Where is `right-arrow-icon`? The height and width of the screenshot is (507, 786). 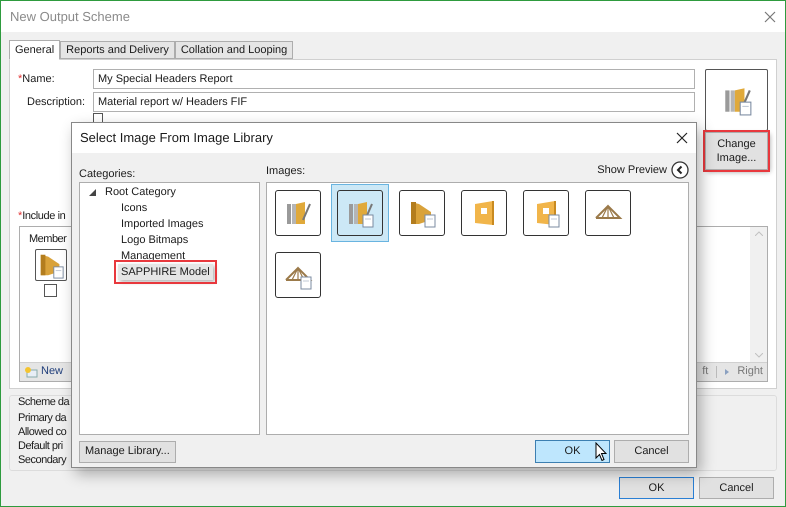 right-arrow-icon is located at coordinates (727, 371).